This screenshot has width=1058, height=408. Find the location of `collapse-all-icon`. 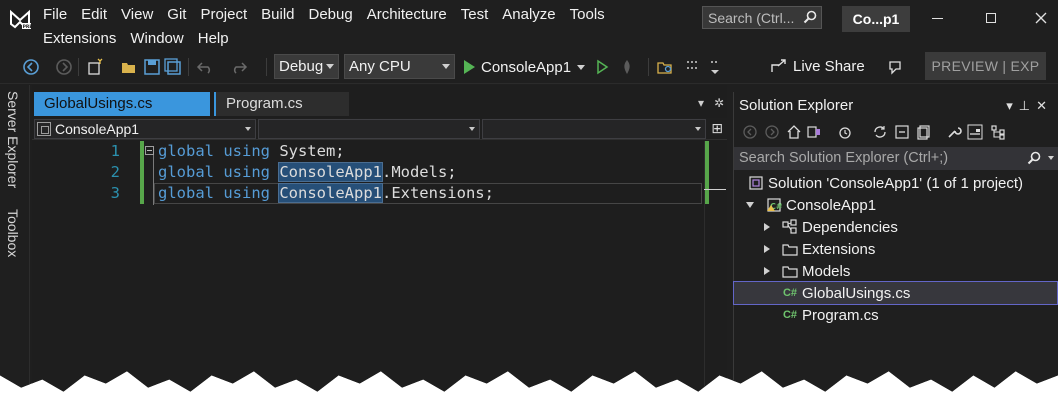

collapse-all-icon is located at coordinates (902, 132).